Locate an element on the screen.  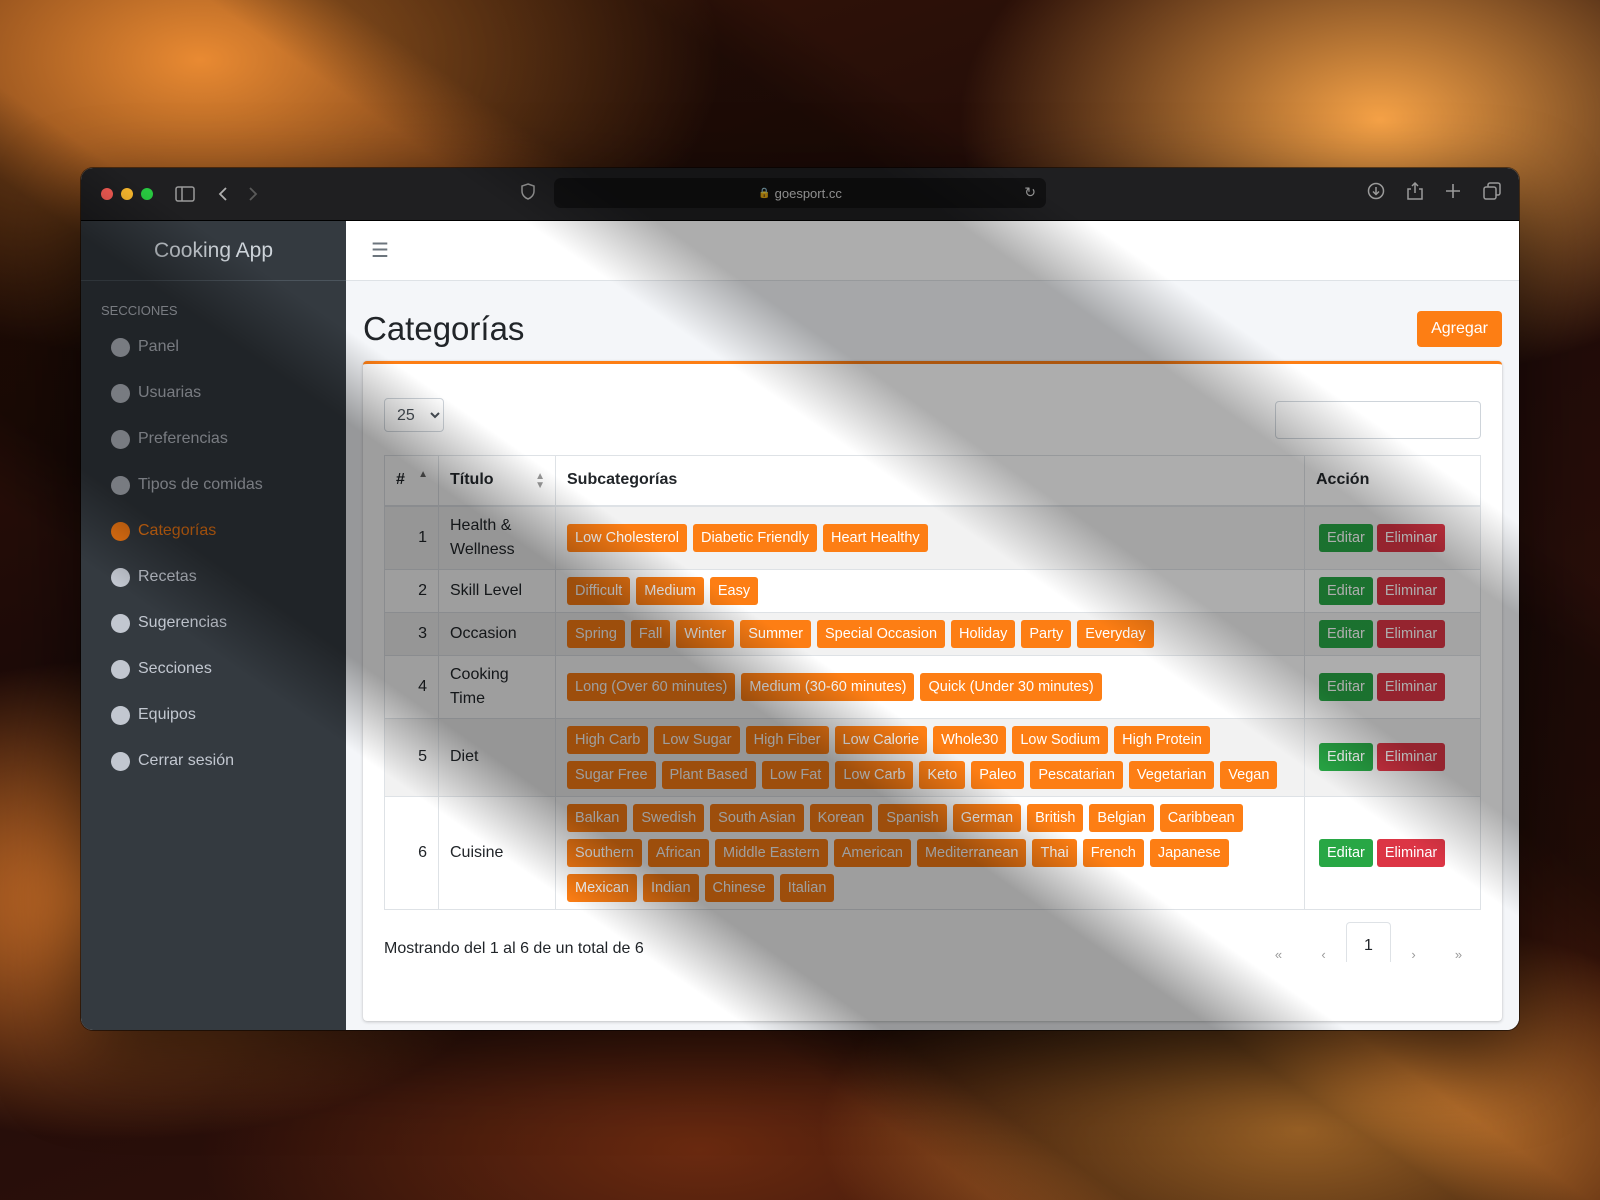
close-window-button is located at coordinates (107, 194).